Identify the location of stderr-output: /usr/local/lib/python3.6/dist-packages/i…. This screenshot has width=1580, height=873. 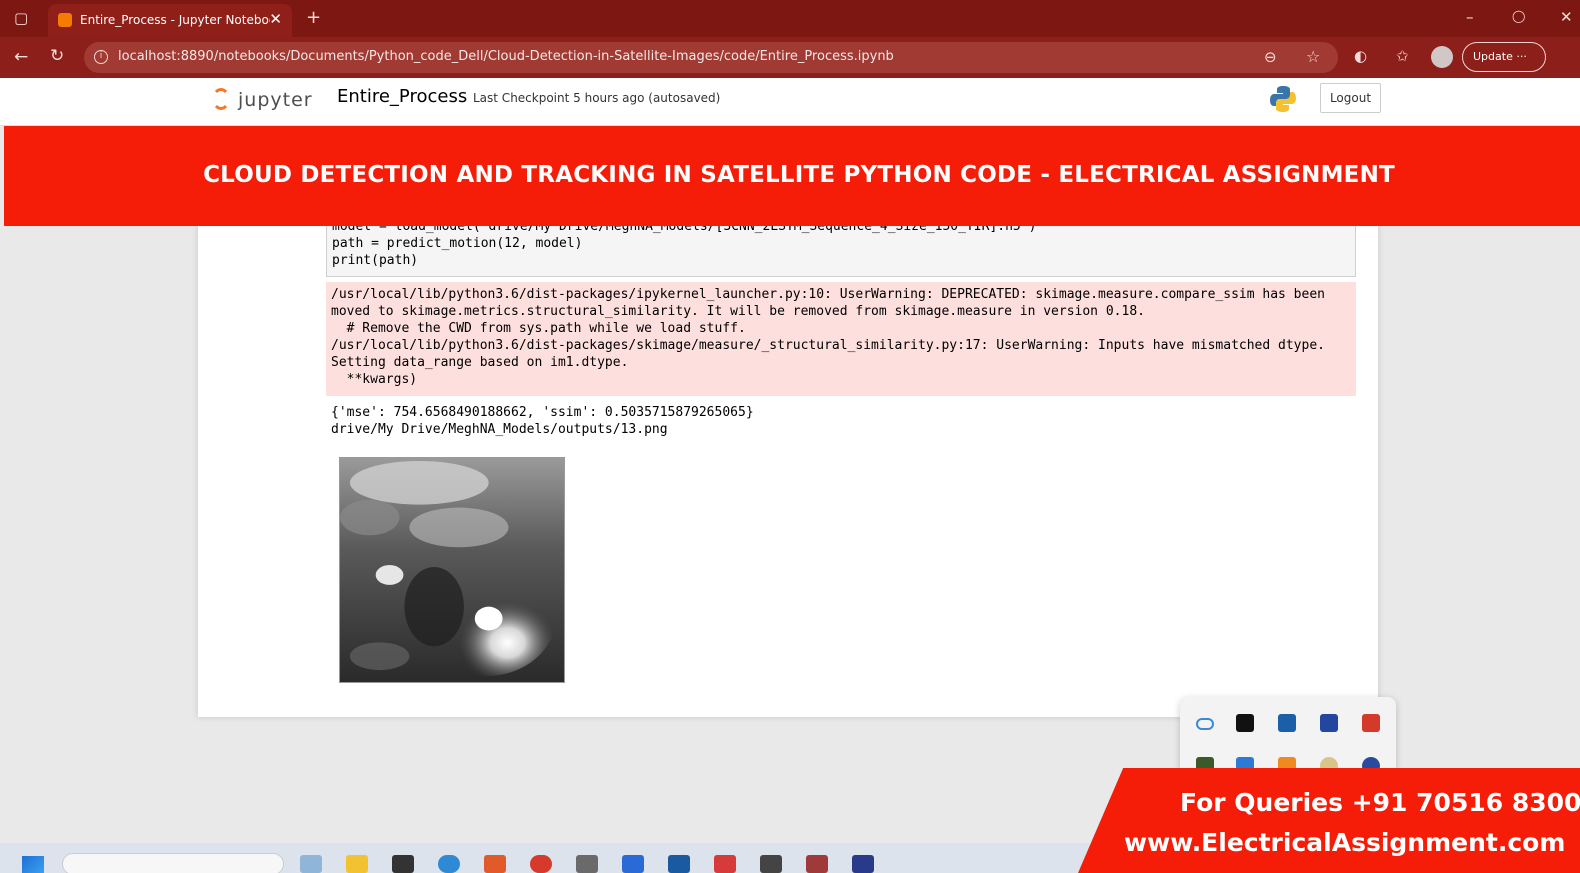
(841, 339).